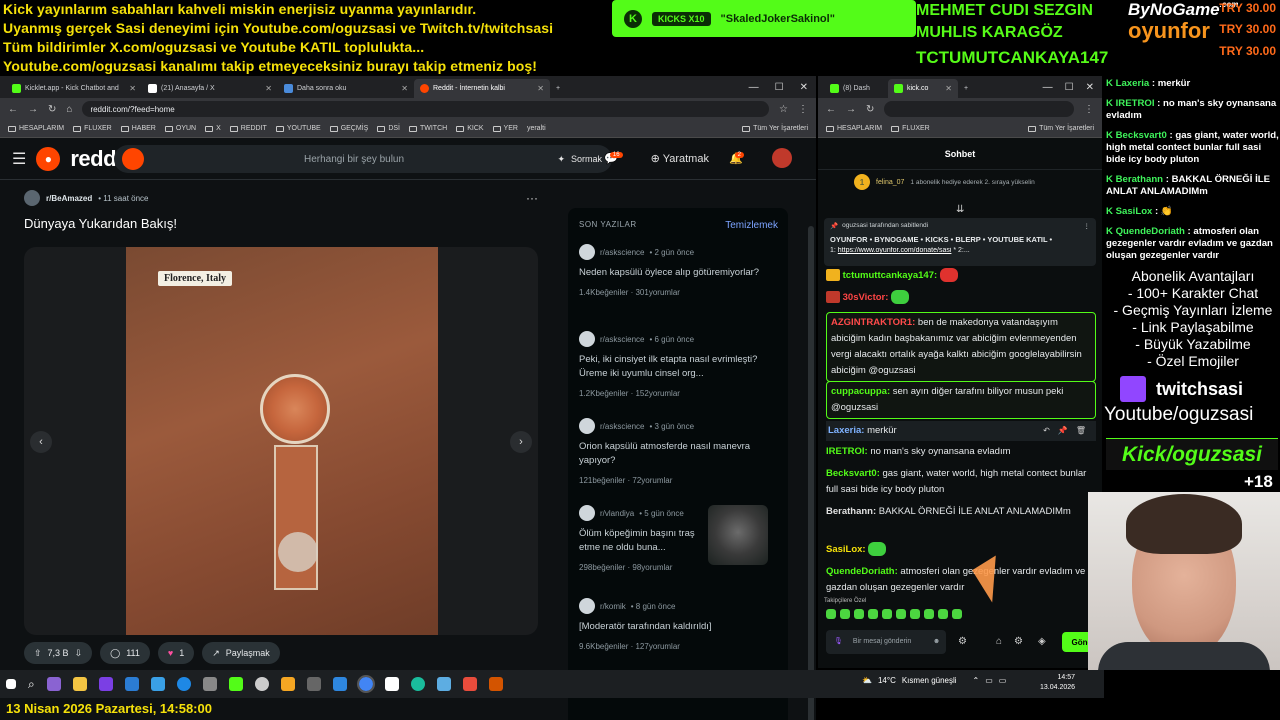 The width and height of the screenshot is (1280, 720). What do you see at coordinates (937, 680) in the screenshot?
I see `weather-widget: ⛅ 14°C Kısmen güneşli ⌃▭▭` at bounding box center [937, 680].